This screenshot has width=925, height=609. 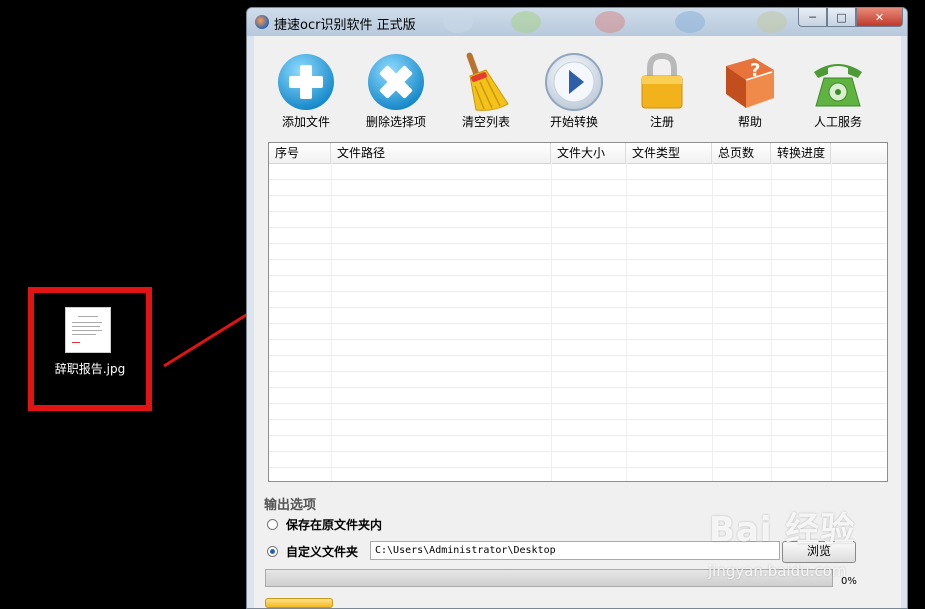 I want to click on telephone-icon, so click(x=838, y=85).